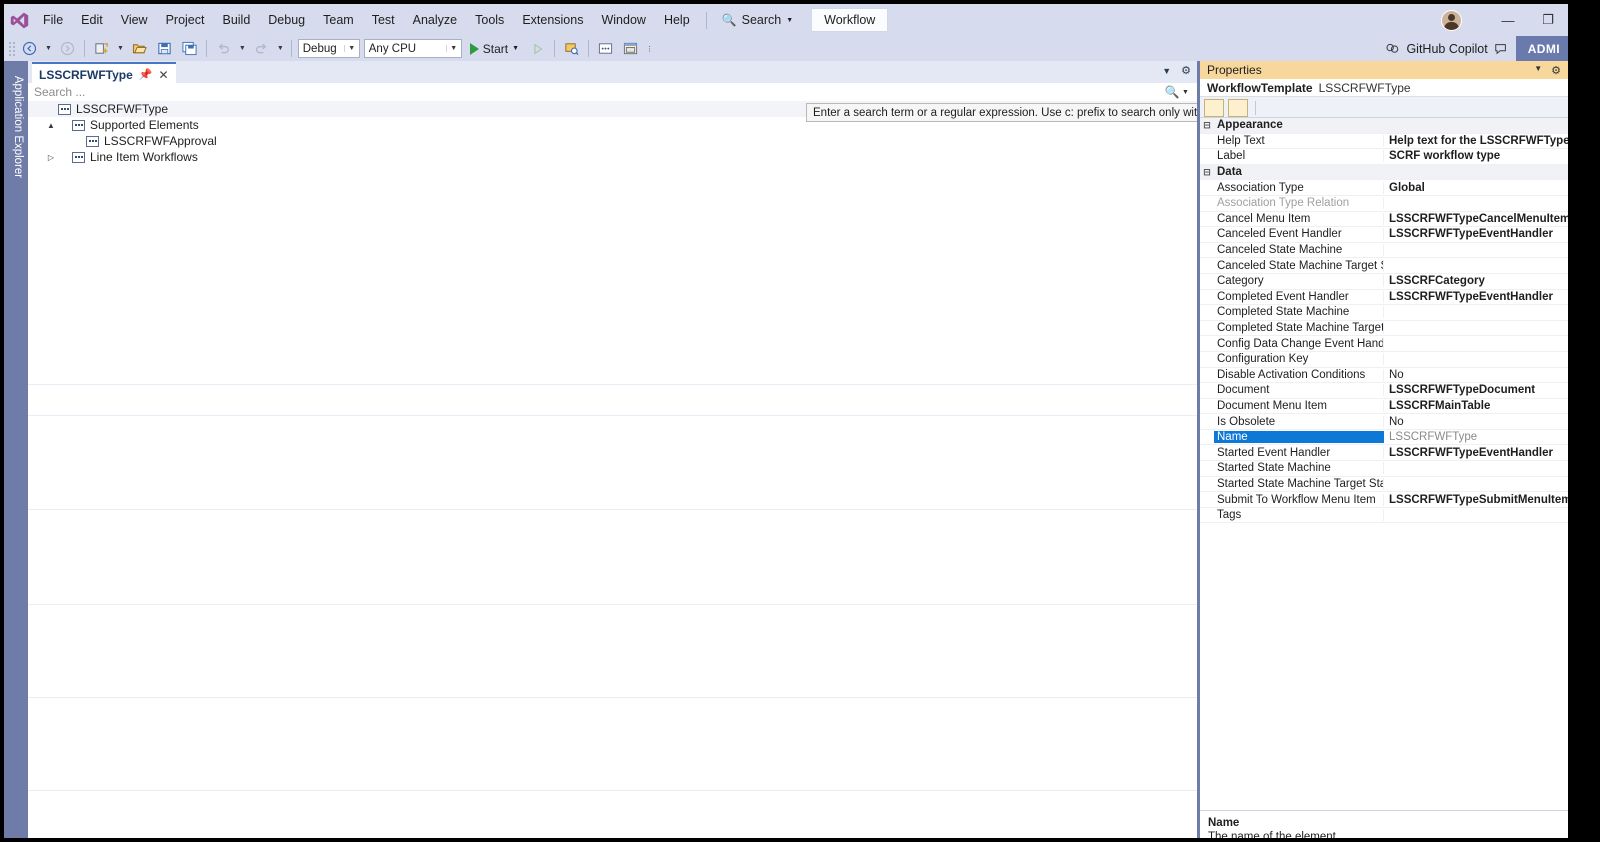 The image size is (1600, 842). Describe the element at coordinates (1172, 92) in the screenshot. I see `search-icon: 🔍` at that location.